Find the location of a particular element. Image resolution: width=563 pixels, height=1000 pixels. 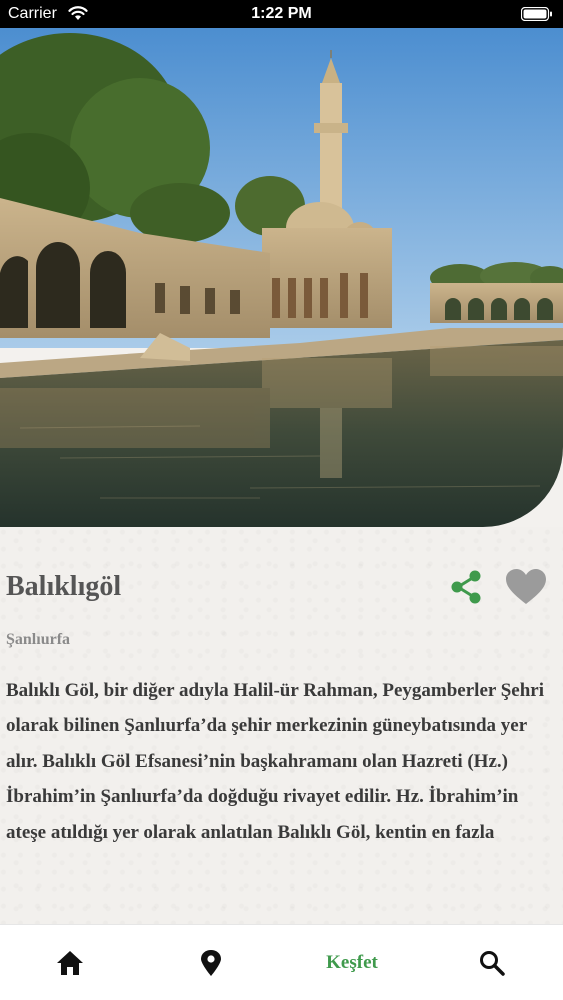

search-icon is located at coordinates (492, 963).